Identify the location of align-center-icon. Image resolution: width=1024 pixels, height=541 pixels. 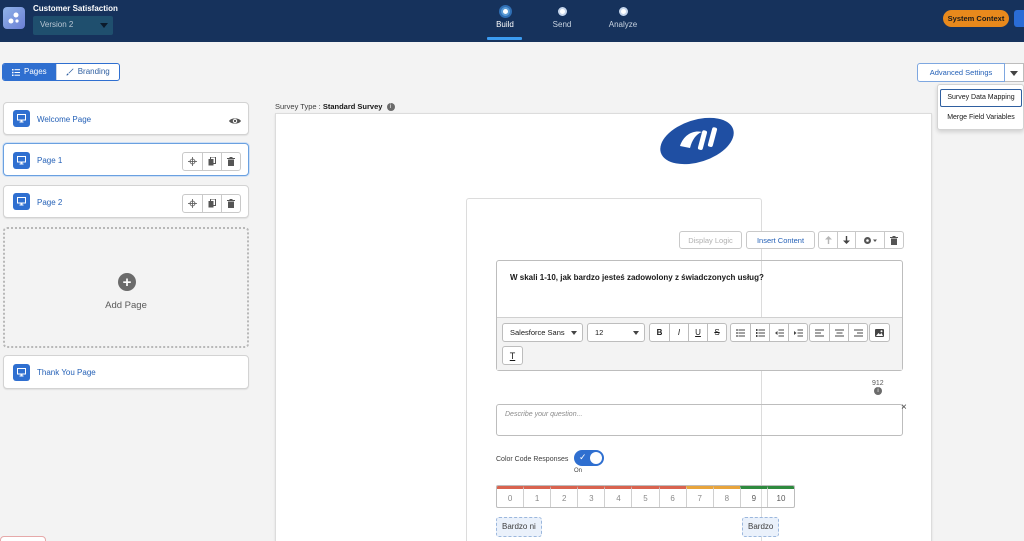
(838, 332).